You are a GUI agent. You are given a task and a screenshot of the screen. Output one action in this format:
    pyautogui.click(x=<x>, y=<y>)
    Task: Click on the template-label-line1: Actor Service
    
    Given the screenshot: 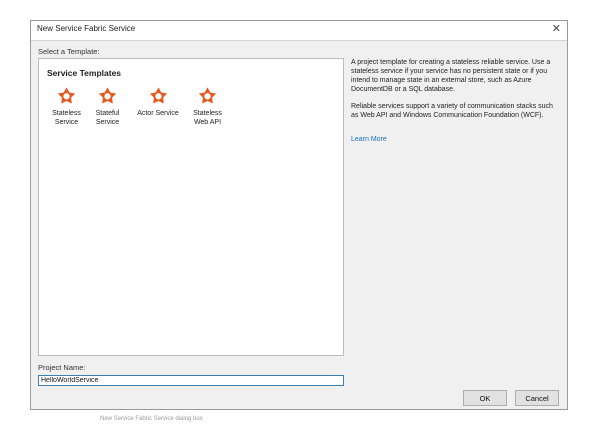 What is the action you would take?
    pyautogui.click(x=158, y=113)
    